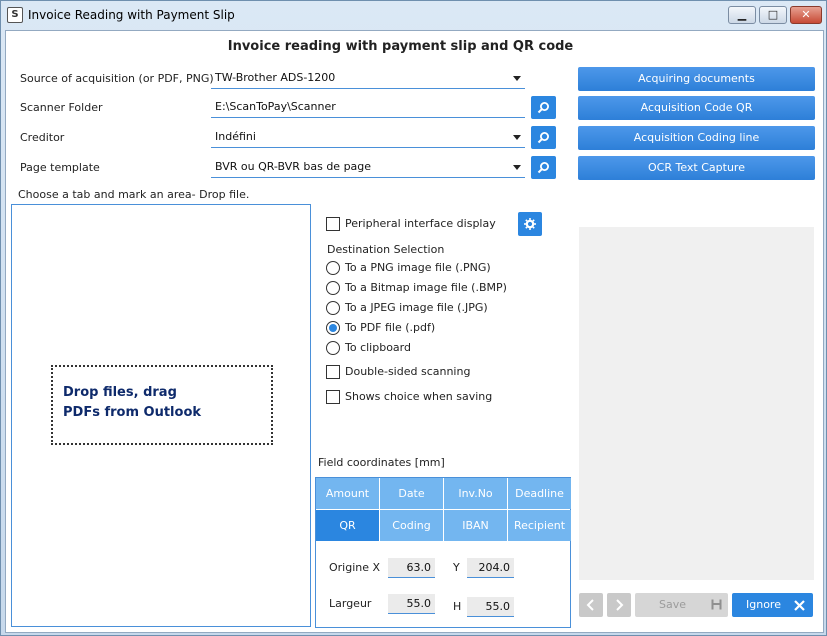 This screenshot has height=636, width=827. What do you see at coordinates (333, 397) in the screenshot?
I see `shows-choice-checkbox` at bounding box center [333, 397].